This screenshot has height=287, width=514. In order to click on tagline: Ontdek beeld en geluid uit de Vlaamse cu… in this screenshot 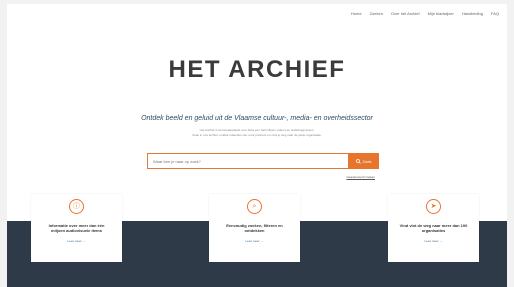, I will do `click(257, 118)`.